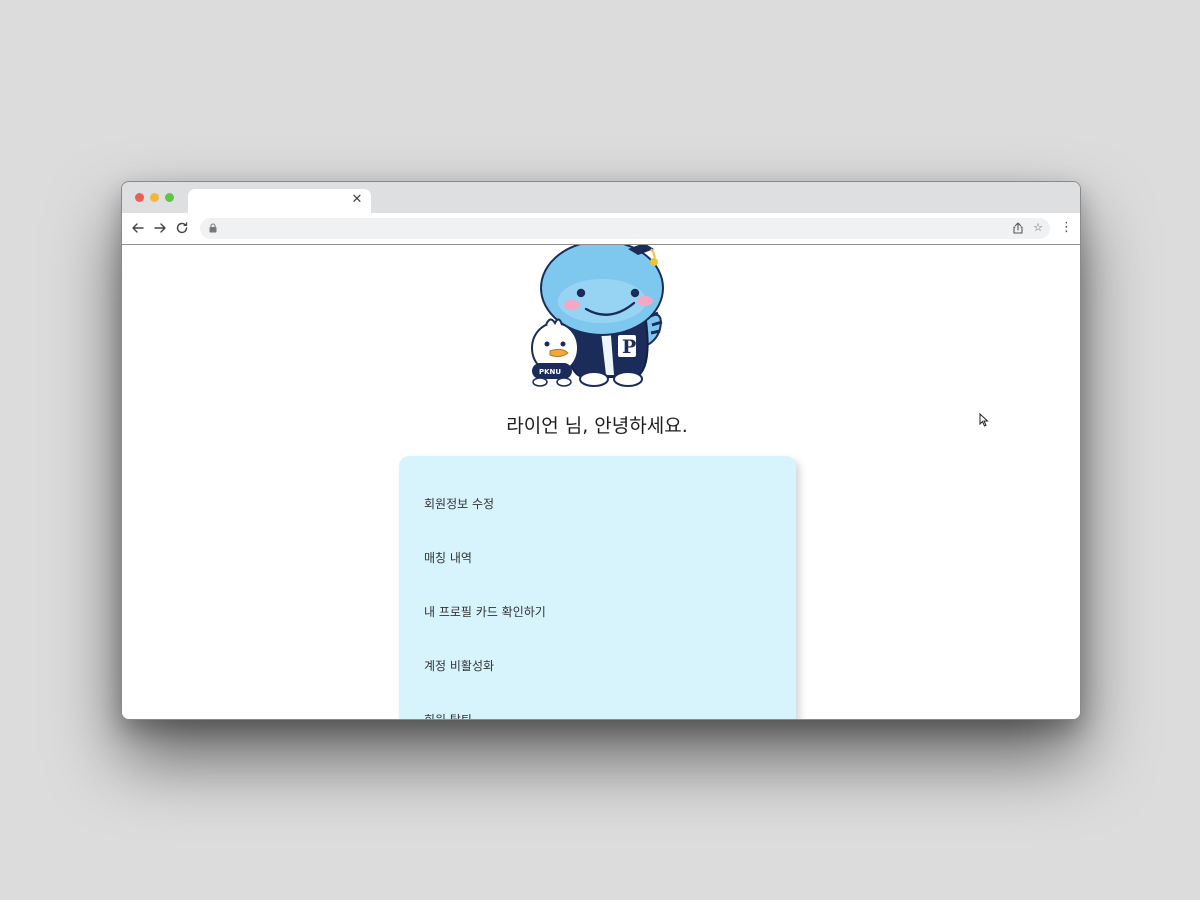  I want to click on mascot-image: P PKNU, so click(597, 316).